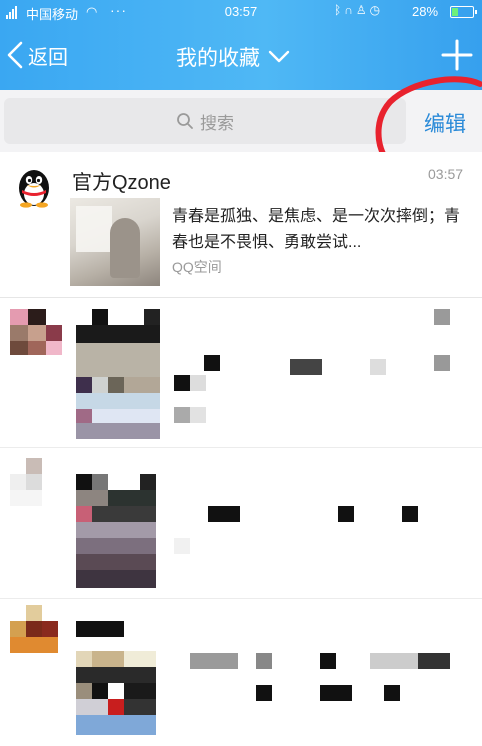 The image size is (482, 746). I want to click on chevron-down-icon, so click(279, 56).